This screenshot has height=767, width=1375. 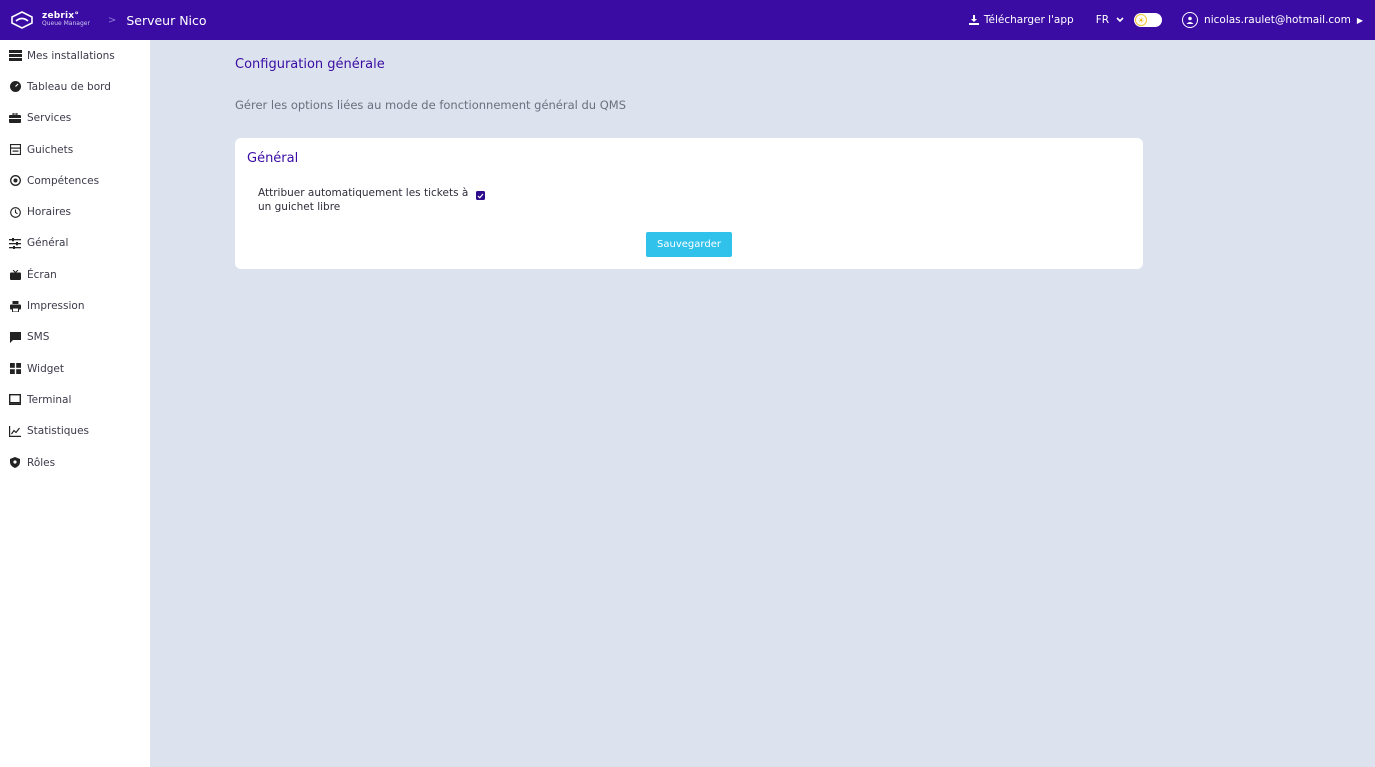 I want to click on tv-icon, so click(x=15, y=275).